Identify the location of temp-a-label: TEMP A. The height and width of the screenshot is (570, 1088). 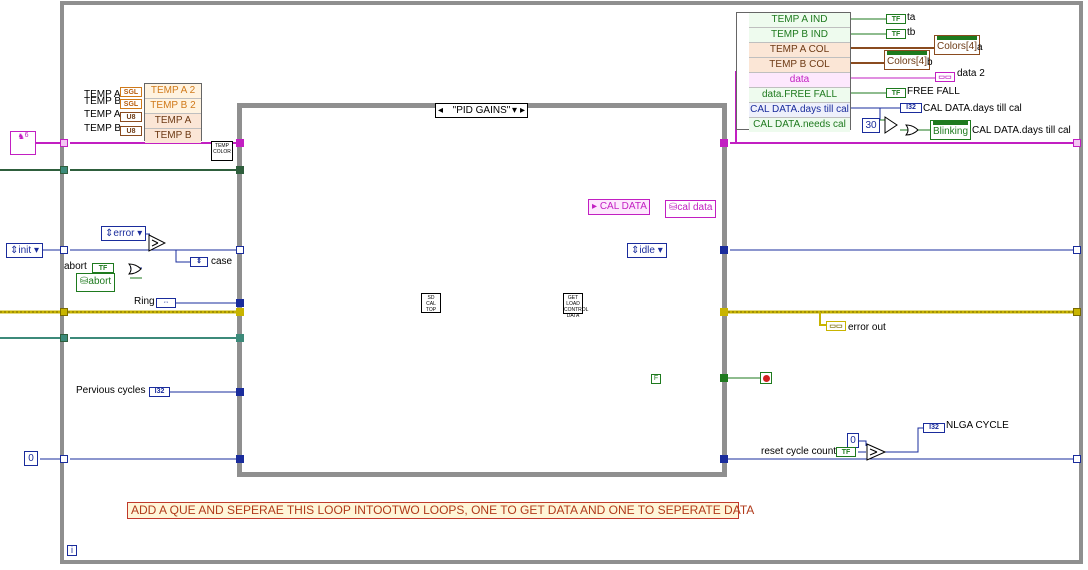
(102, 114).